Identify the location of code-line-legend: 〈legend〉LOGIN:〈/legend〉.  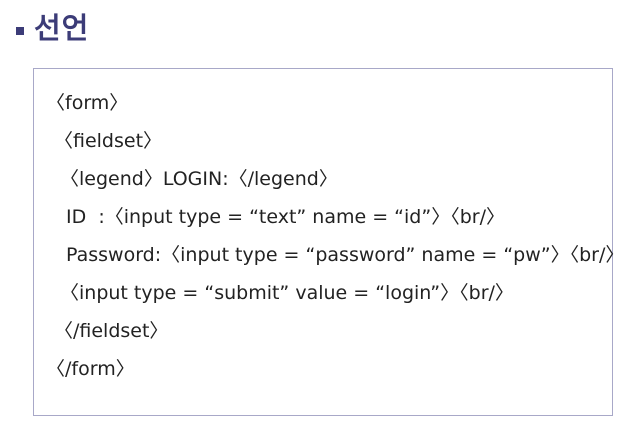
(199, 179).